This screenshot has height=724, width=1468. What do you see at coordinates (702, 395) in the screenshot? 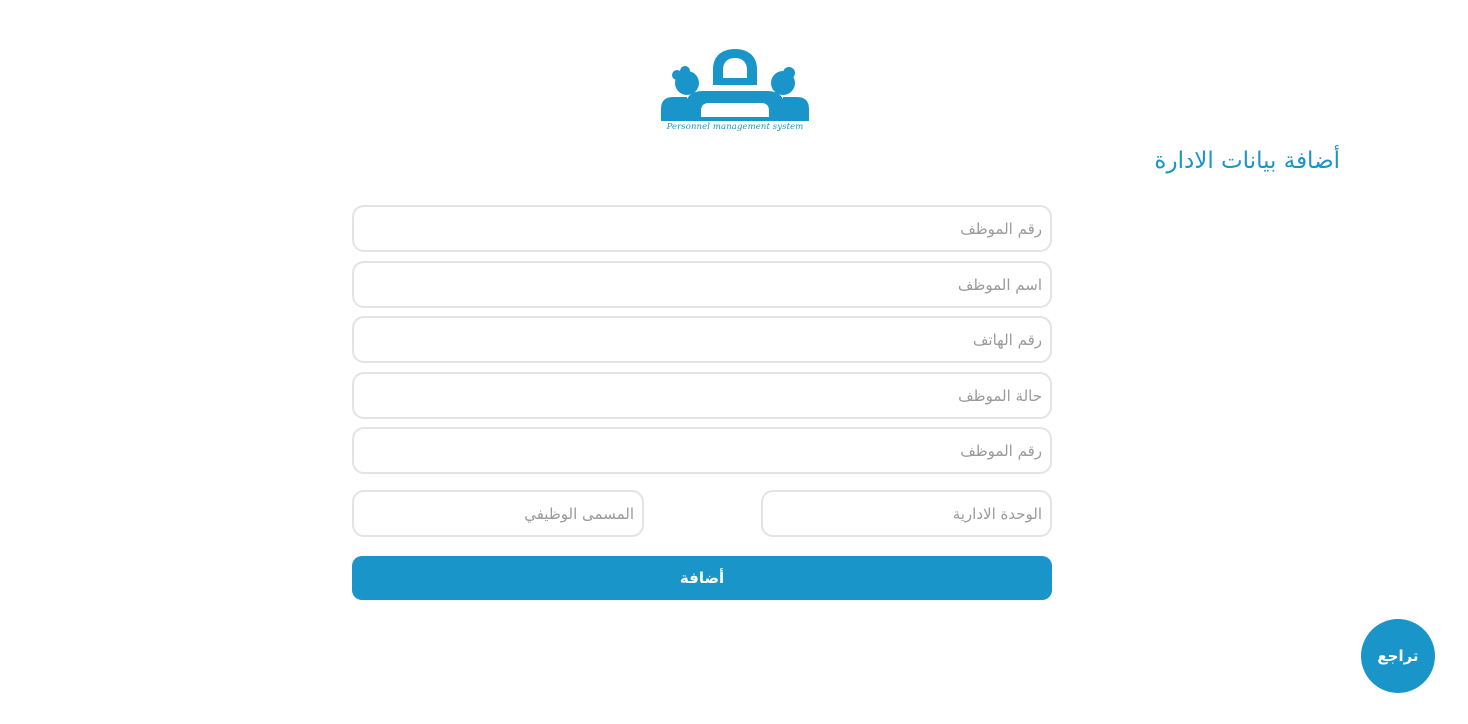
I see `employee-status-input` at bounding box center [702, 395].